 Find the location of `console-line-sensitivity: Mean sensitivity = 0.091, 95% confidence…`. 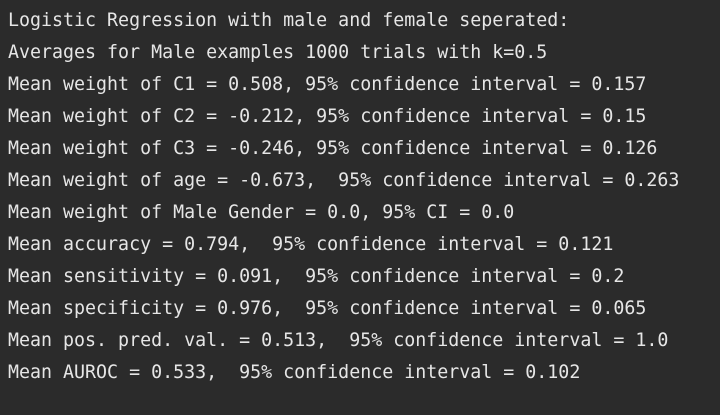

console-line-sensitivity: Mean sensitivity = 0.091, 95% confidence… is located at coordinates (316, 276).